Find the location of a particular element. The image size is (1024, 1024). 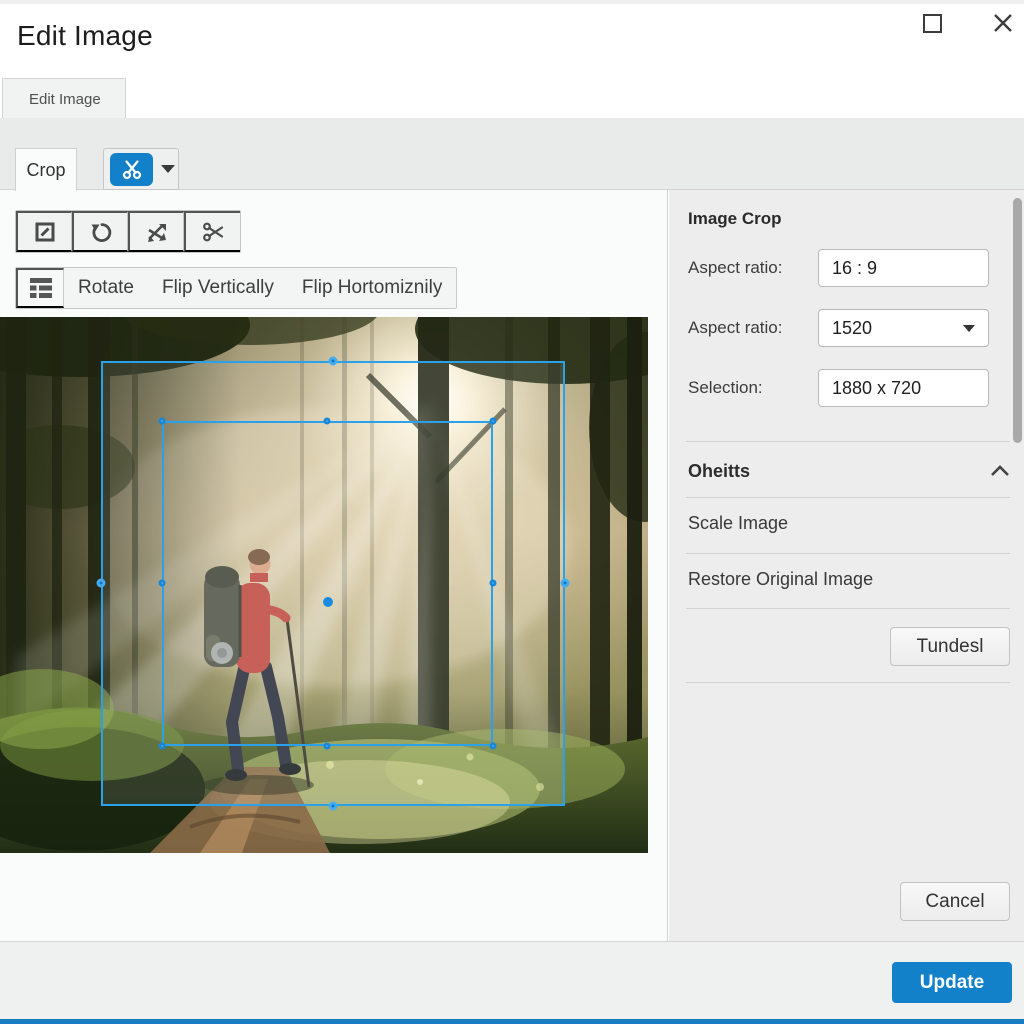

aspect-ratio2-label: Aspect ratio: is located at coordinates (735, 327).